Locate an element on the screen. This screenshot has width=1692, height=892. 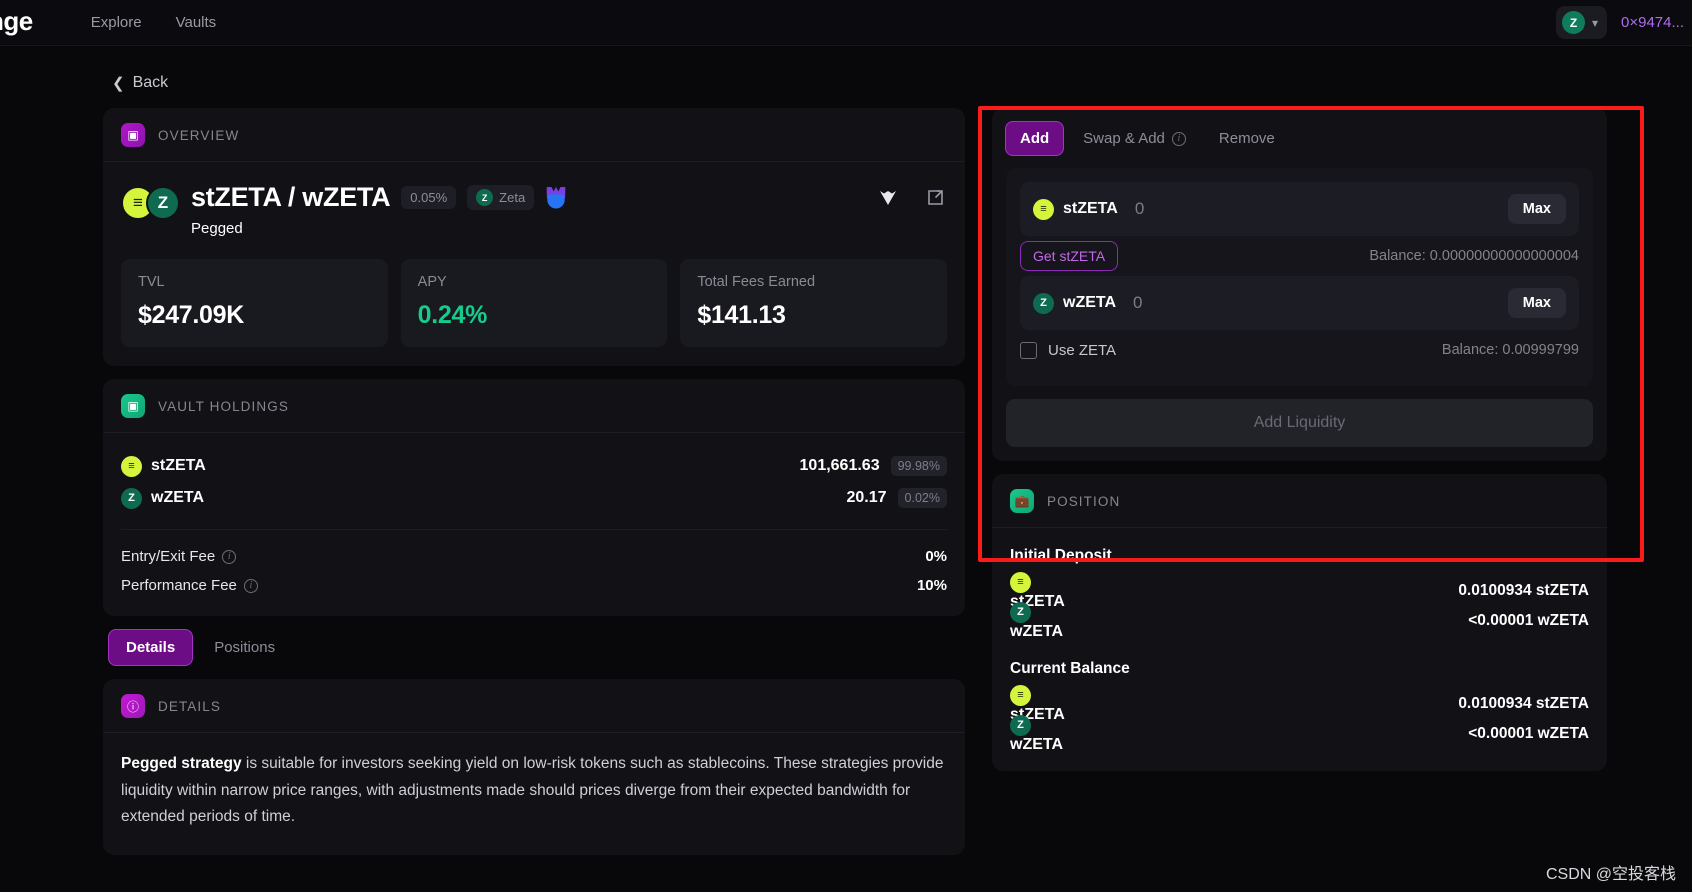
fee-label-group: Entry/Exit Fee i is located at coordinates (179, 556).